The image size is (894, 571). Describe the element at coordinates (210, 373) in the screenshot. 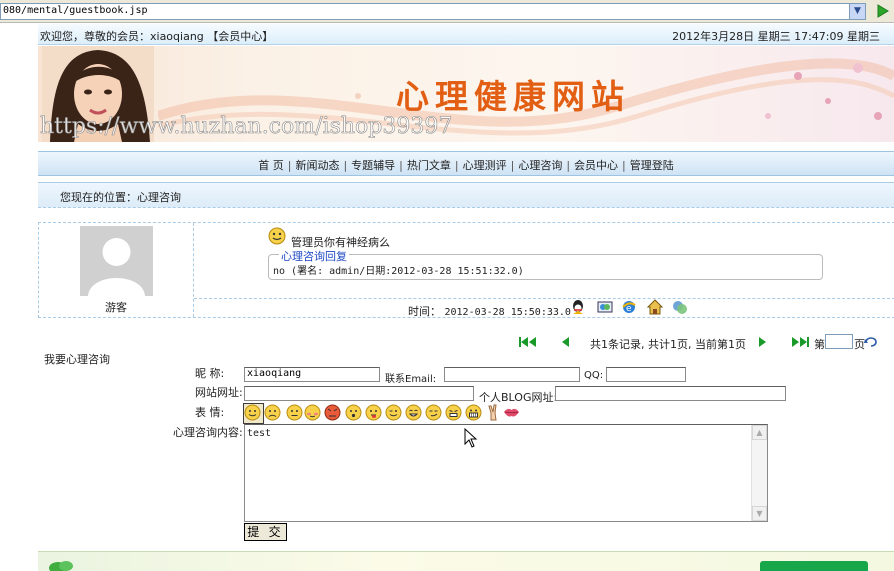

I see `nickname-label: 昵 称:` at that location.